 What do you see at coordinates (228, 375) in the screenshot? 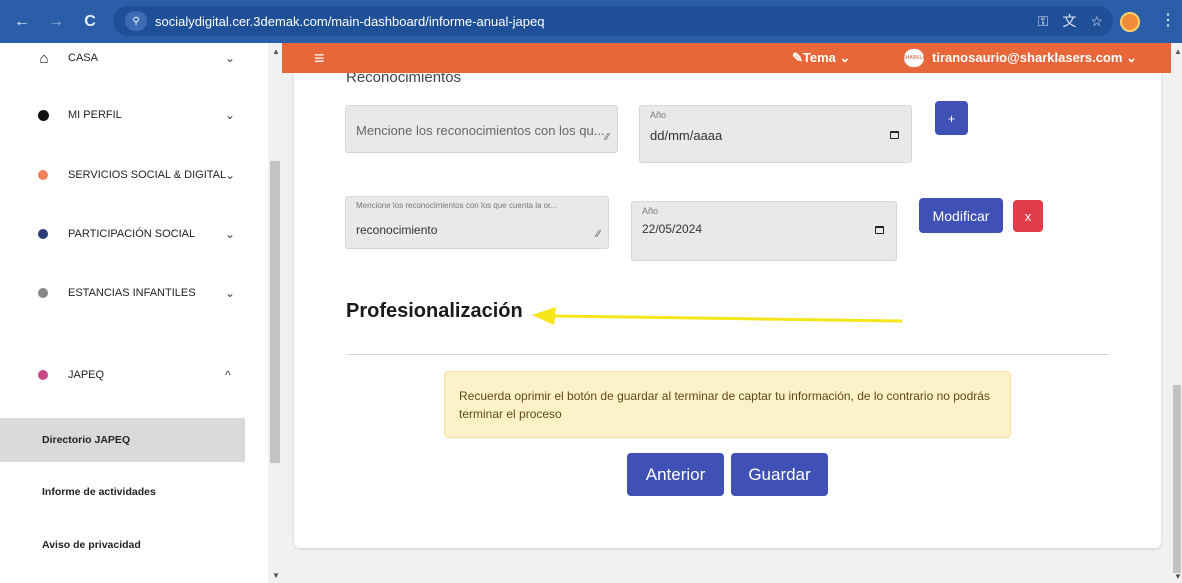
I see `chevron-up-icon: ^` at bounding box center [228, 375].